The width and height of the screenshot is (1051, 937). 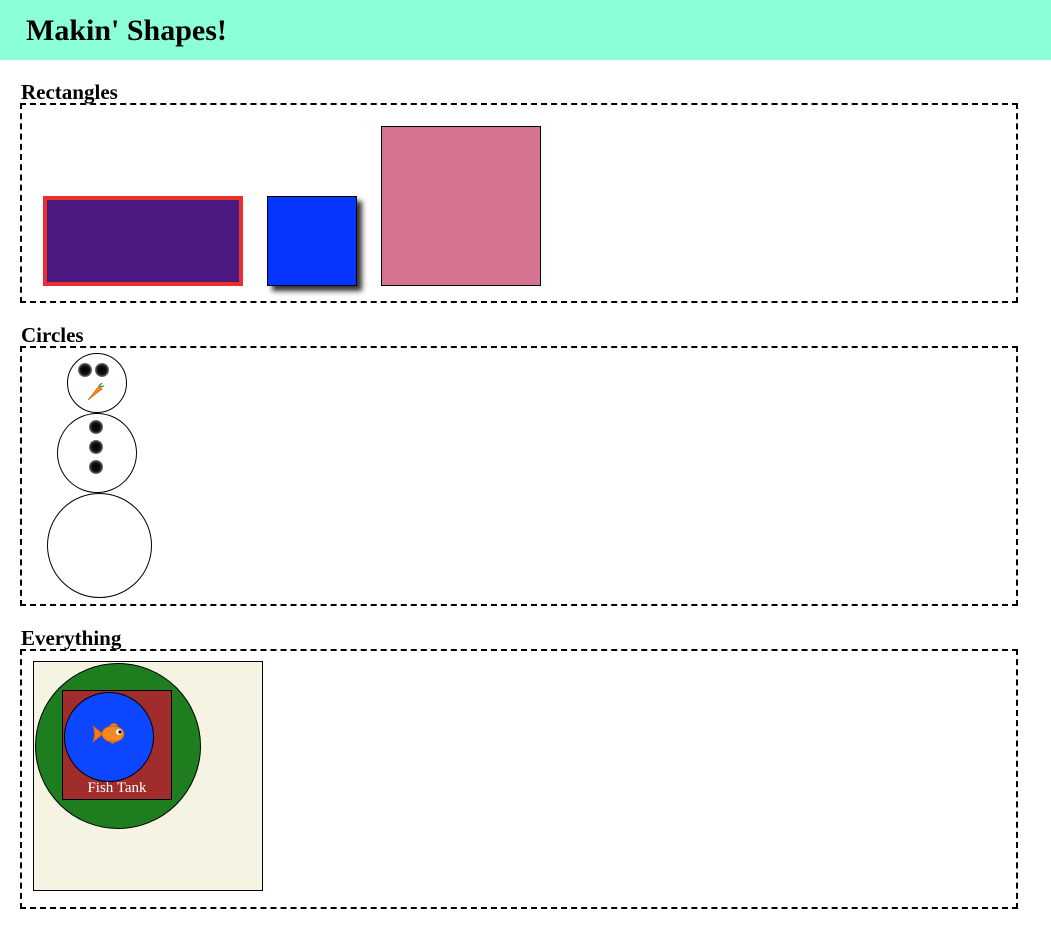 I want to click on purple-rectangle, so click(x=143, y=241).